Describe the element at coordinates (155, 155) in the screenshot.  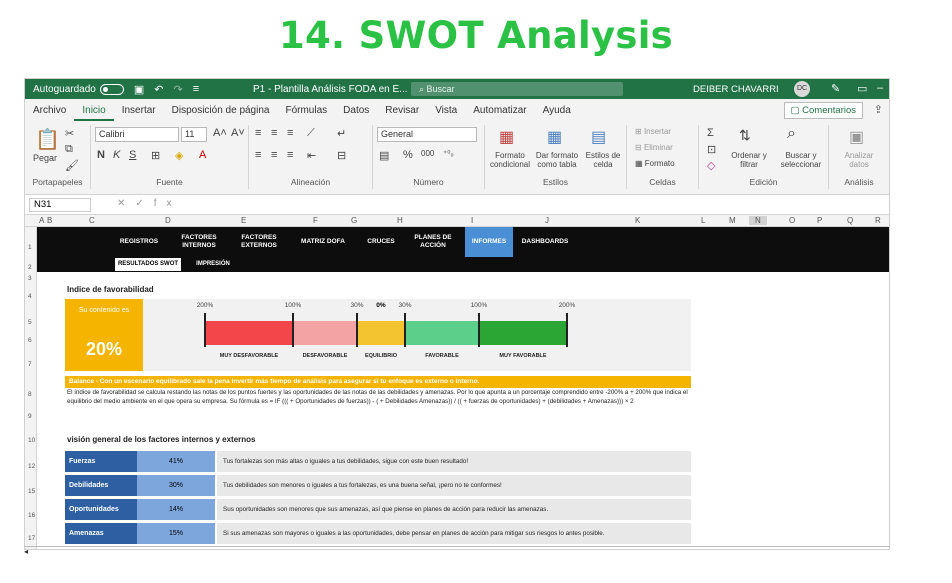
I see `borders-icon: ⊞` at that location.